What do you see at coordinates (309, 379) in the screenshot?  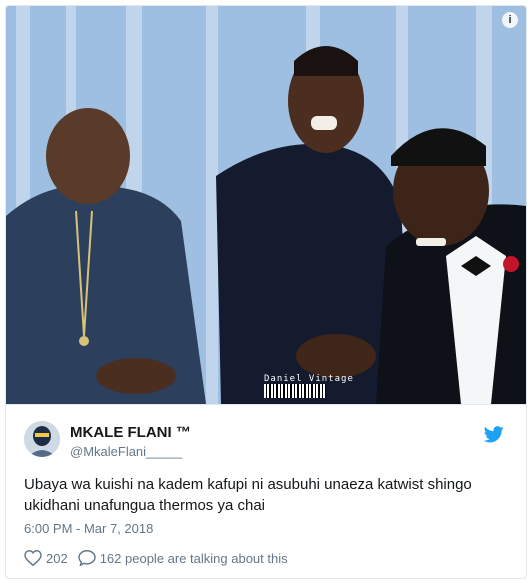 I see `photo-watermark: Daniel Vintage` at bounding box center [309, 379].